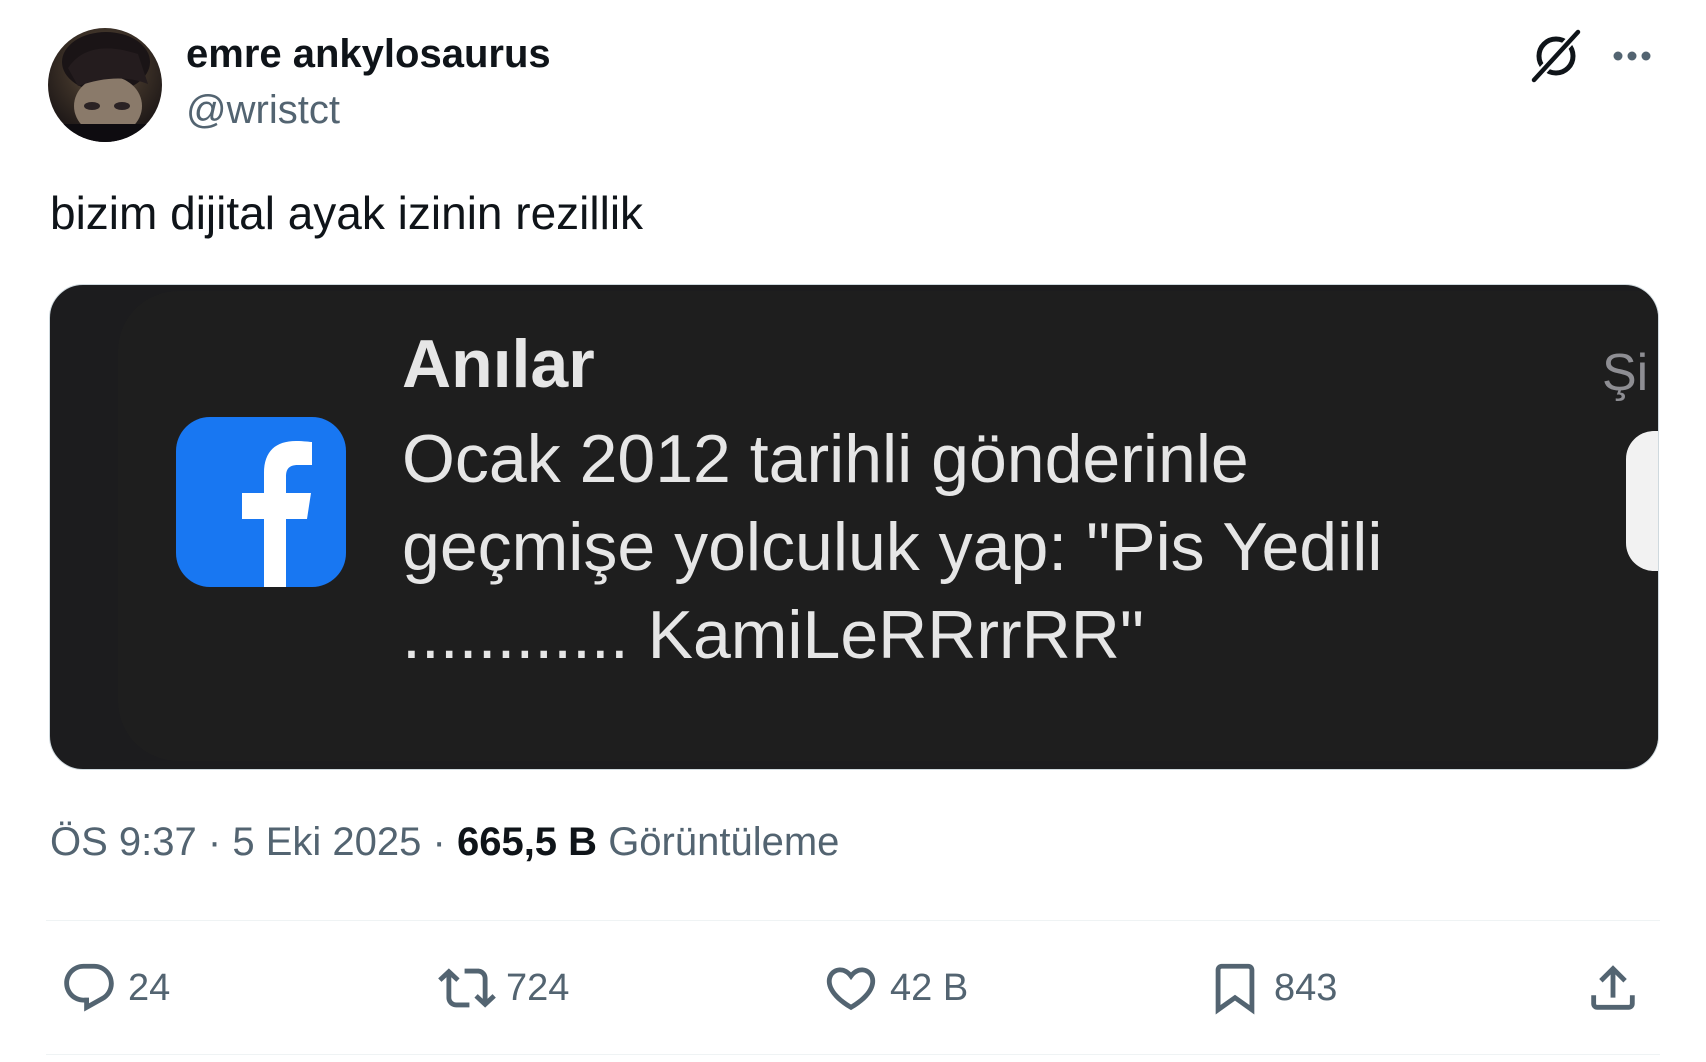 The width and height of the screenshot is (1706, 1062). What do you see at coordinates (123, 842) in the screenshot?
I see `tweet-time: ÖS 9:37` at bounding box center [123, 842].